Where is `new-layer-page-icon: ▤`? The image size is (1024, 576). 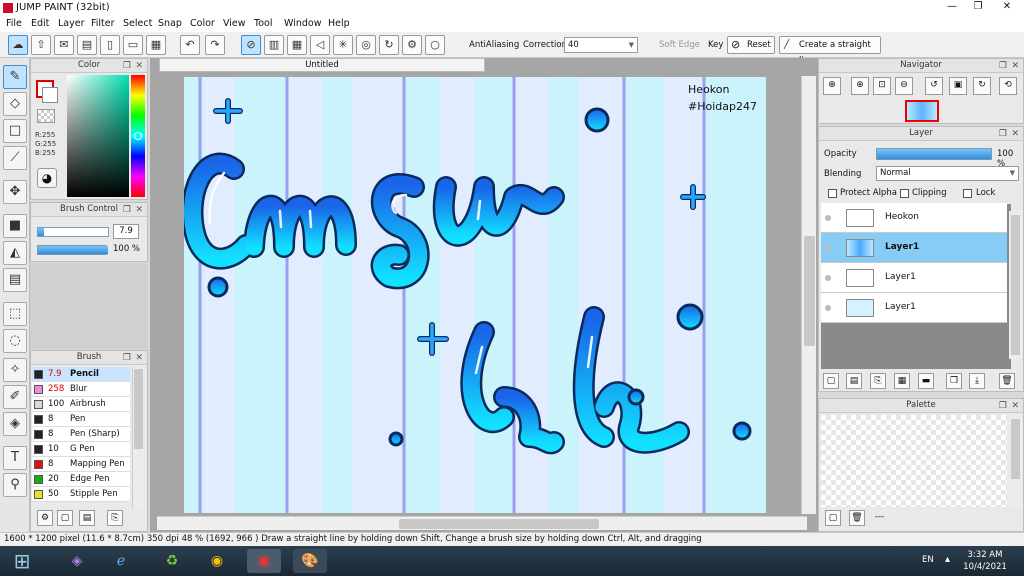
new-layer-page-icon: ▤ is located at coordinates (854, 381).